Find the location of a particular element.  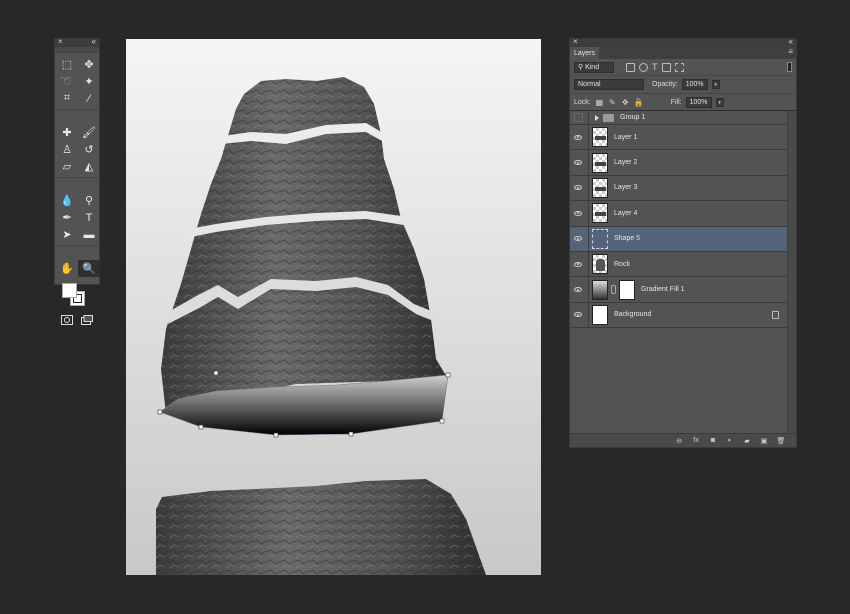

layer-row: Background is located at coordinates (679, 315).